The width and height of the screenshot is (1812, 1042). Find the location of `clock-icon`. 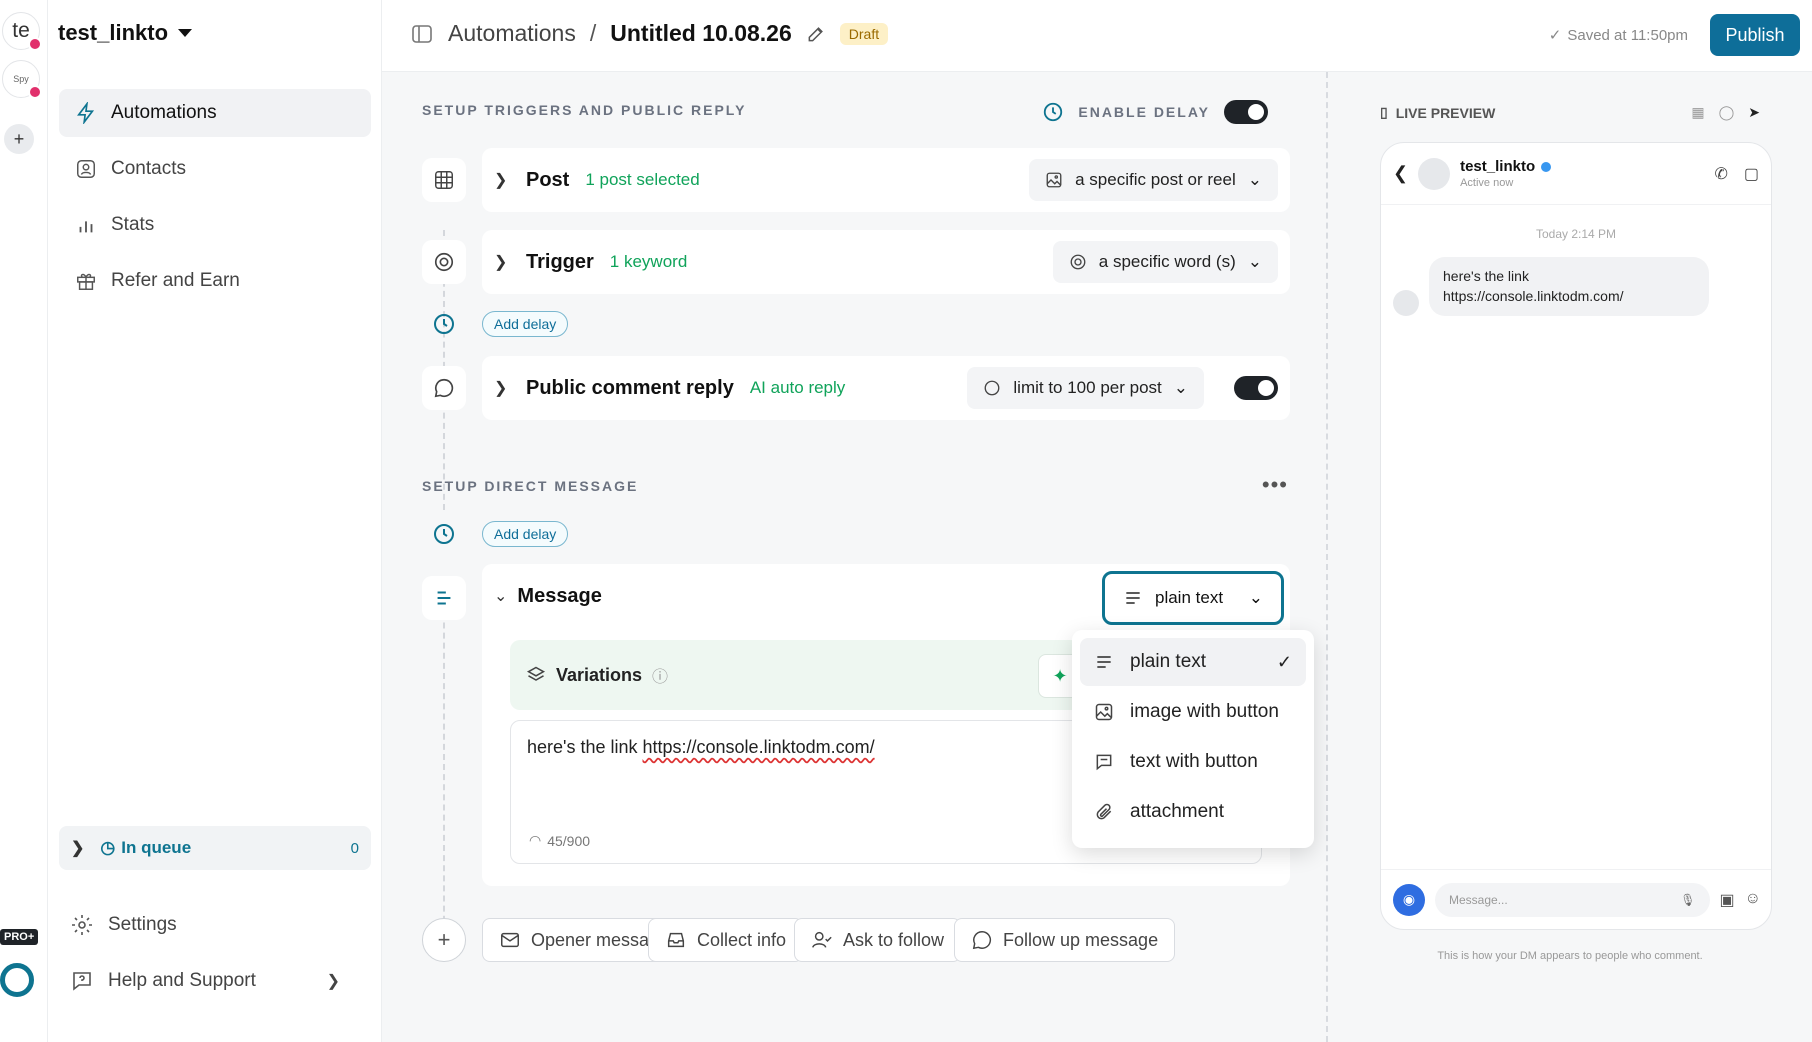

clock-icon is located at coordinates (444, 324).